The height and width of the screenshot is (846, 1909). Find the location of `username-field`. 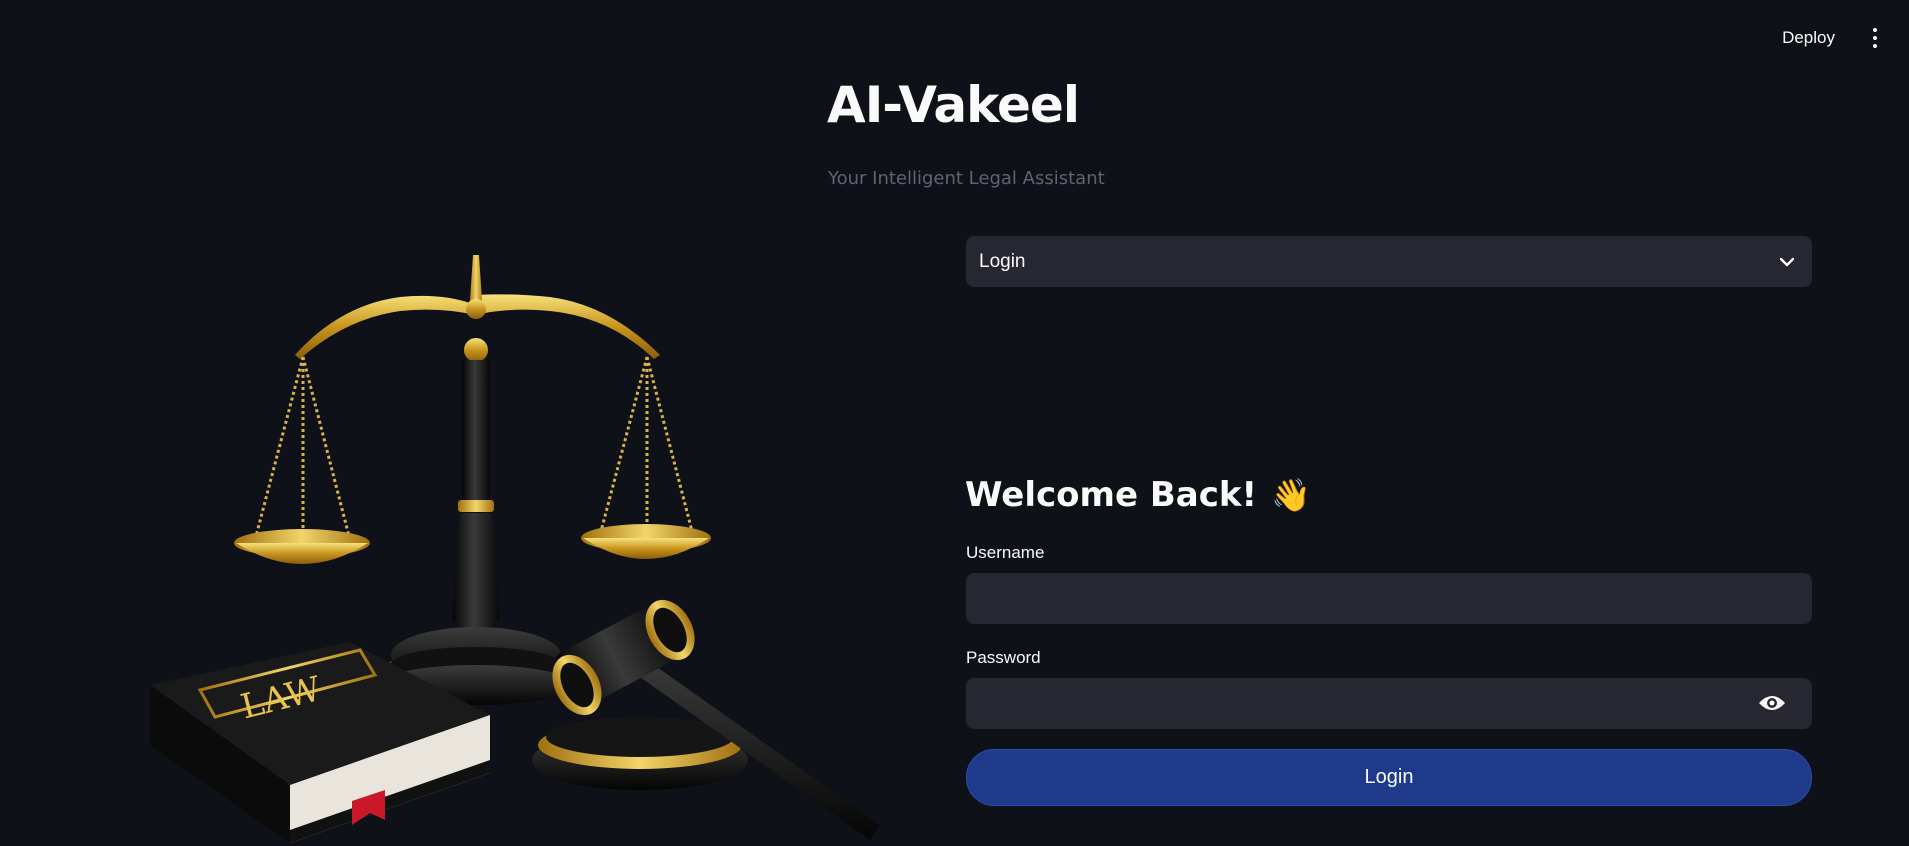

username-field is located at coordinates (1389, 598).